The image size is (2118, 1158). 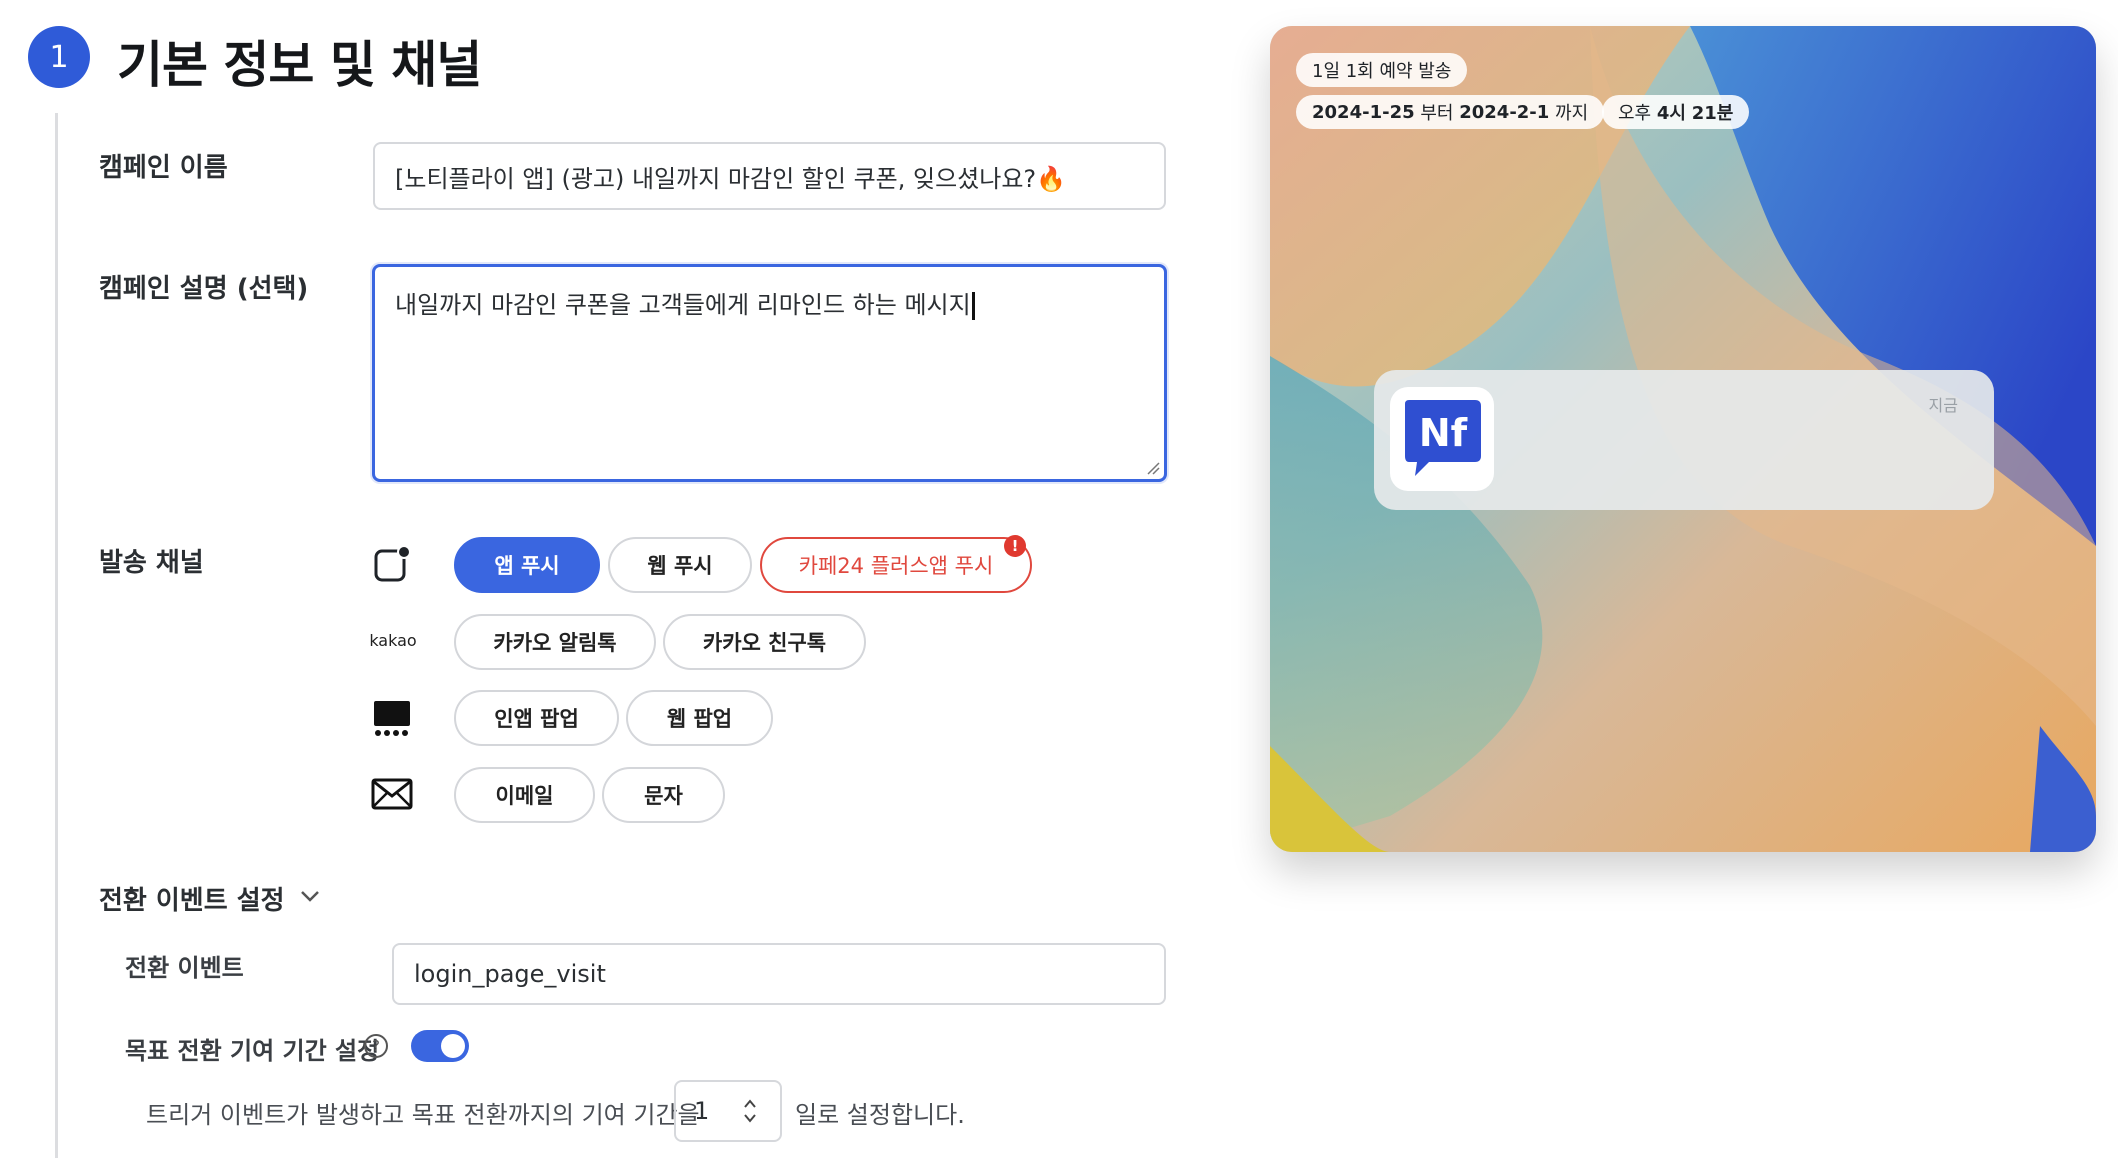 What do you see at coordinates (192, 898) in the screenshot?
I see `conversion-section-label: 전환 이벤트 설정` at bounding box center [192, 898].